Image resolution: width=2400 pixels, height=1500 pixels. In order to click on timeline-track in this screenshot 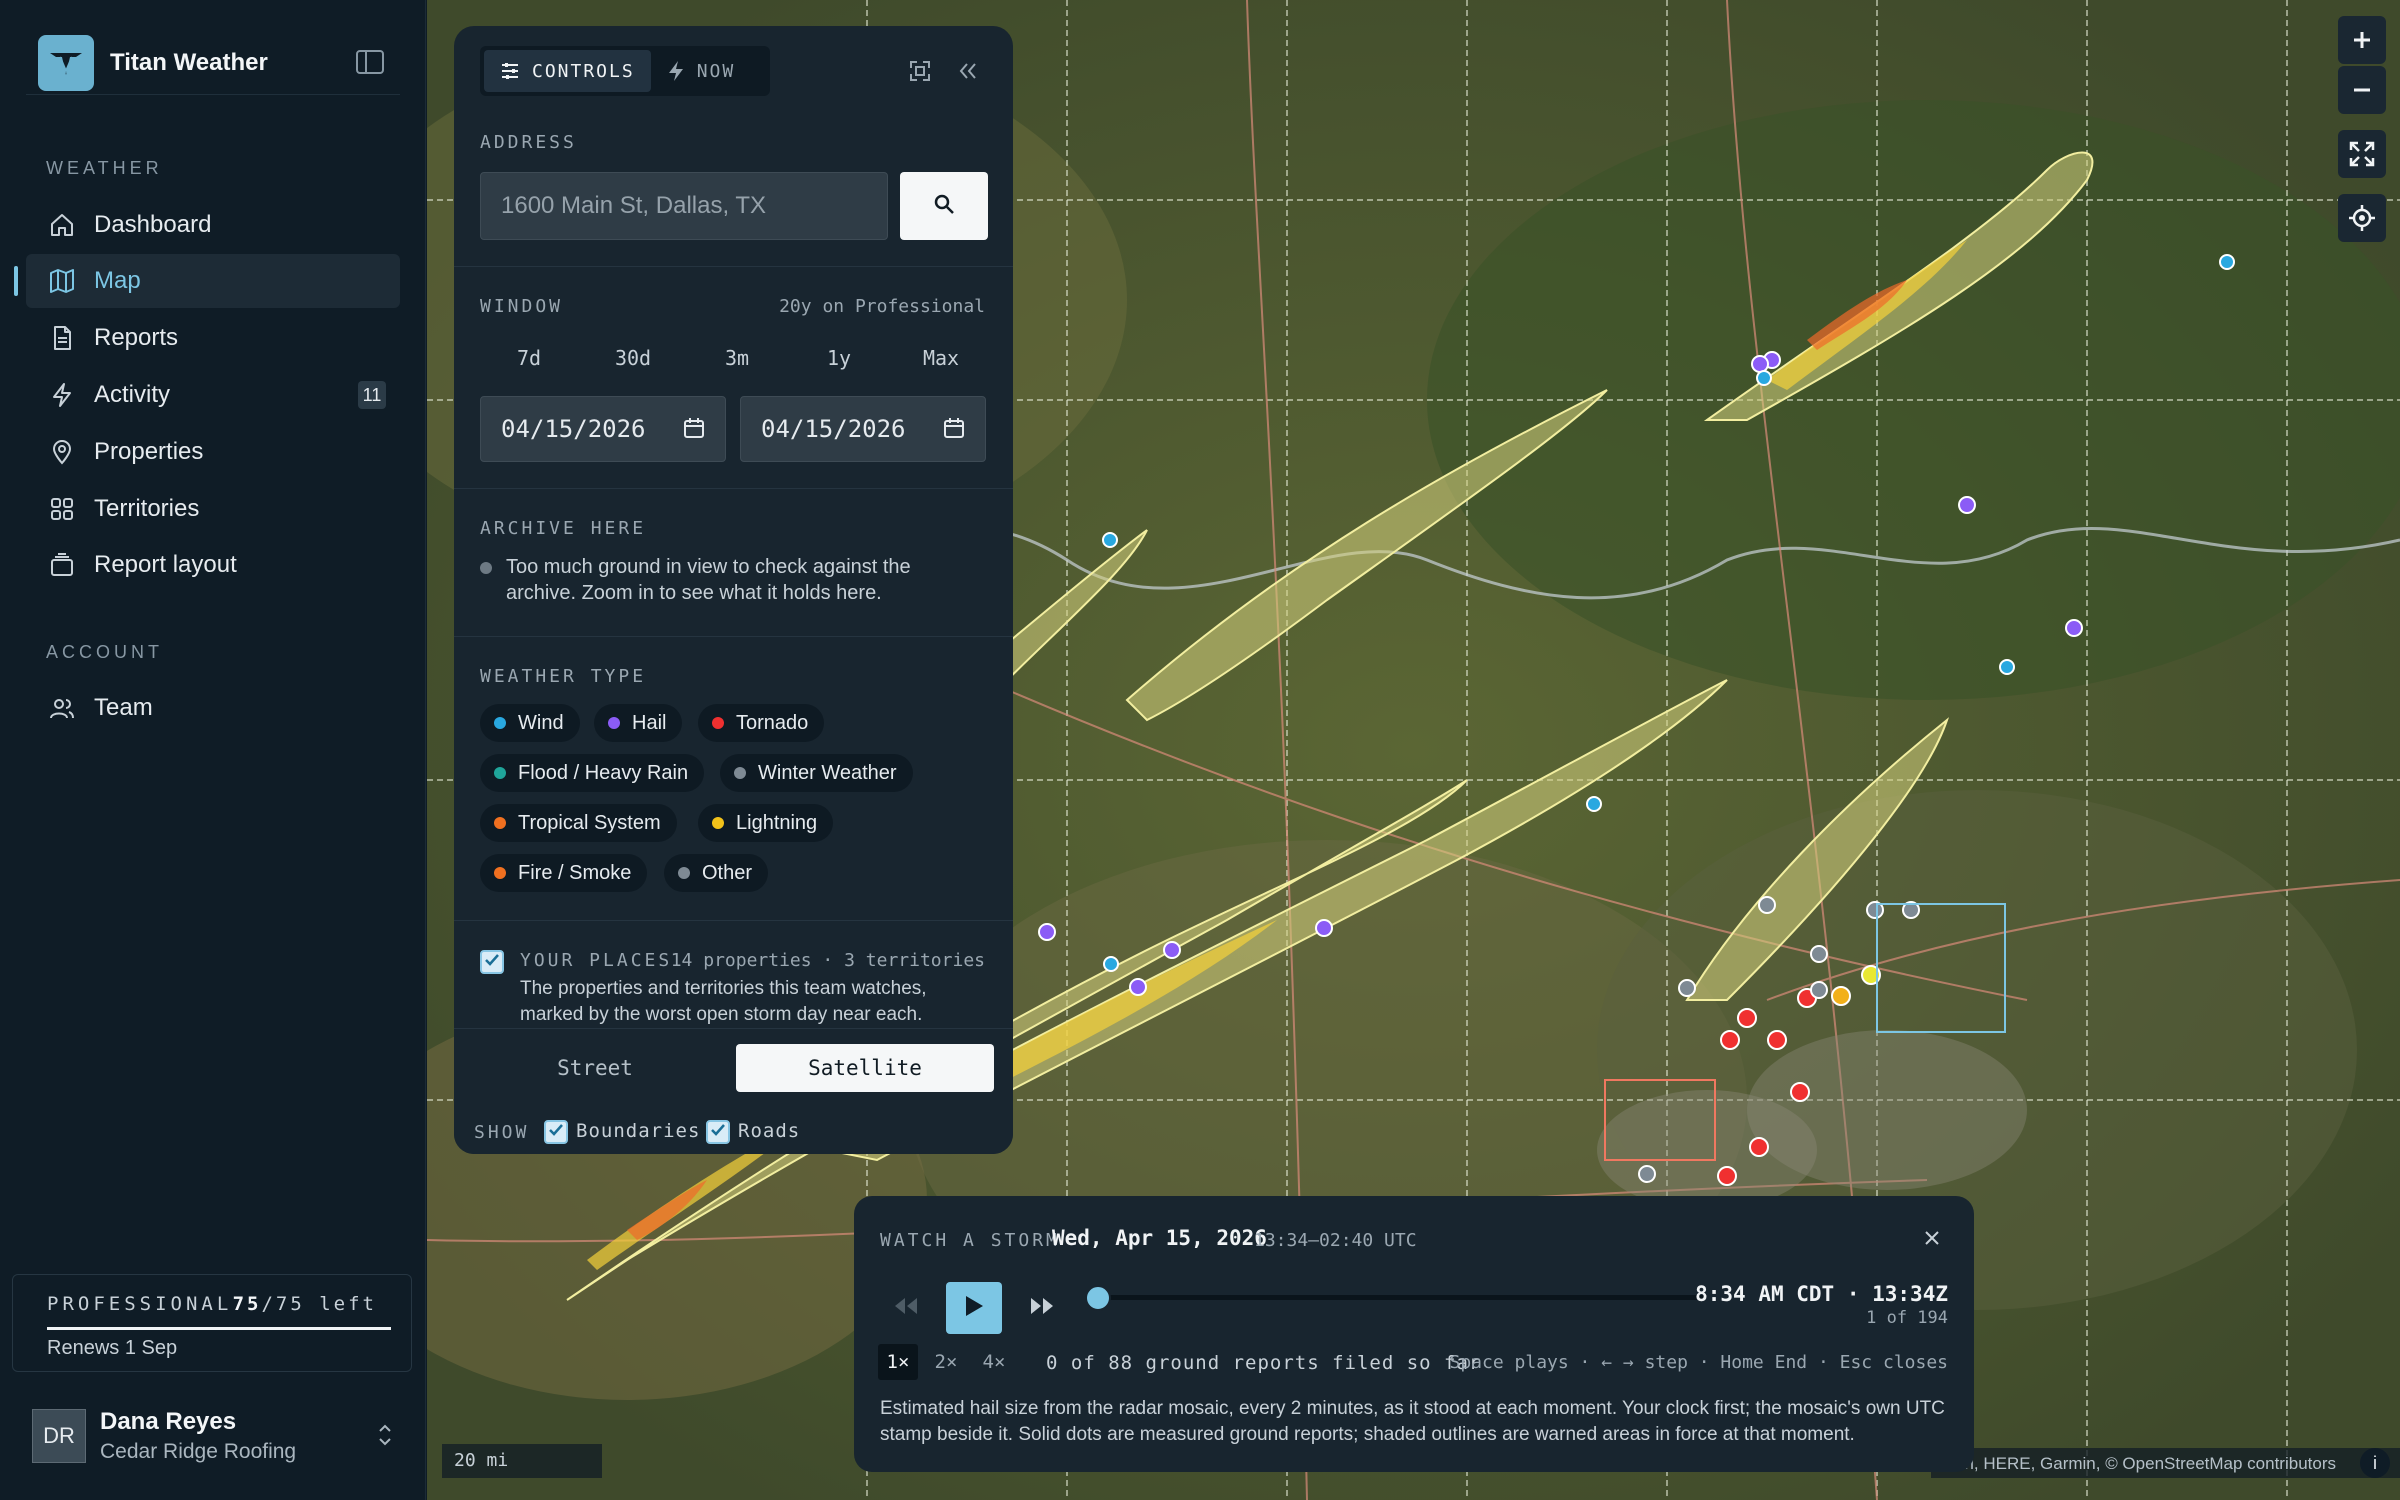, I will do `click(1402, 1297)`.